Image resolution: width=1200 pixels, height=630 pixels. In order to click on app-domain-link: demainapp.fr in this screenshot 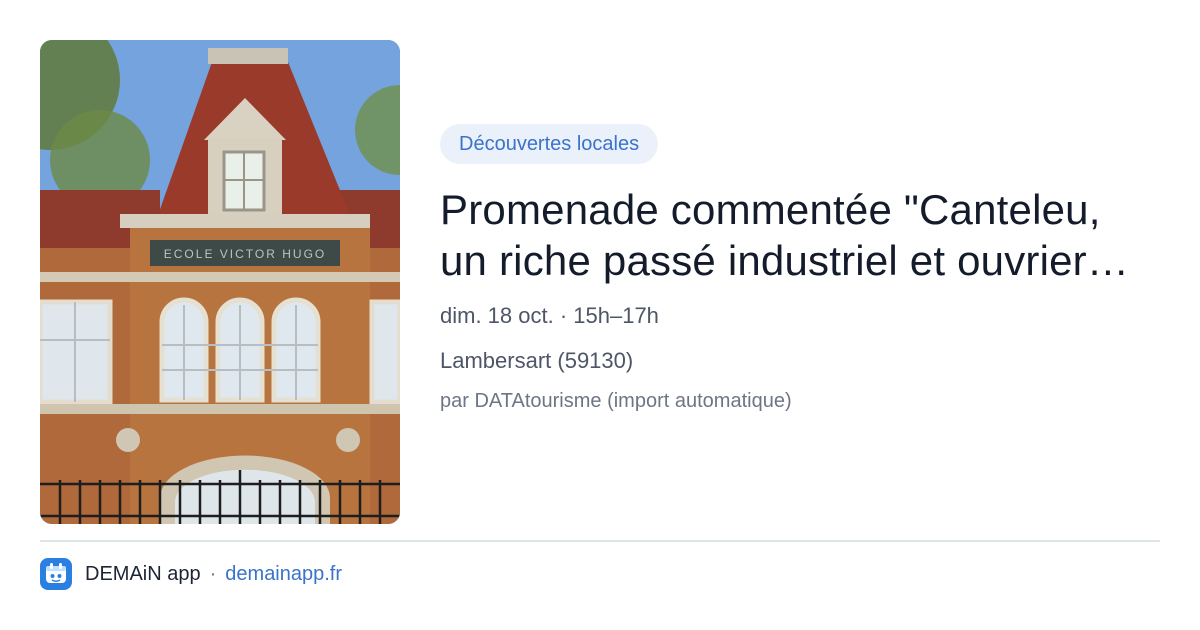, I will do `click(283, 574)`.